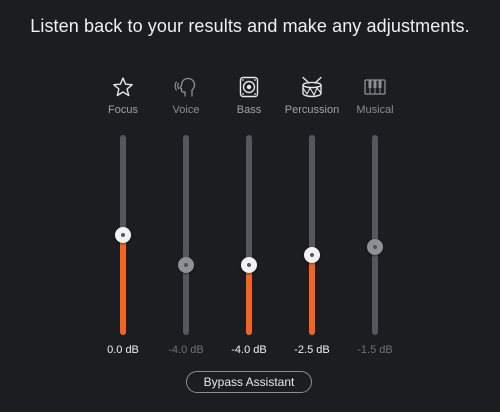  I want to click on percussion-slider, so click(312, 235).